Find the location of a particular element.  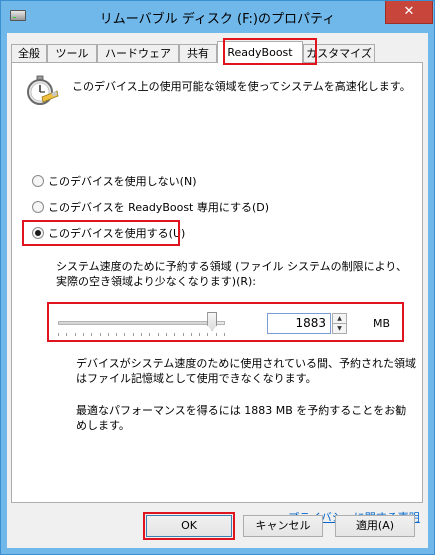

reserve-slider-ticks is located at coordinates (141, 335).